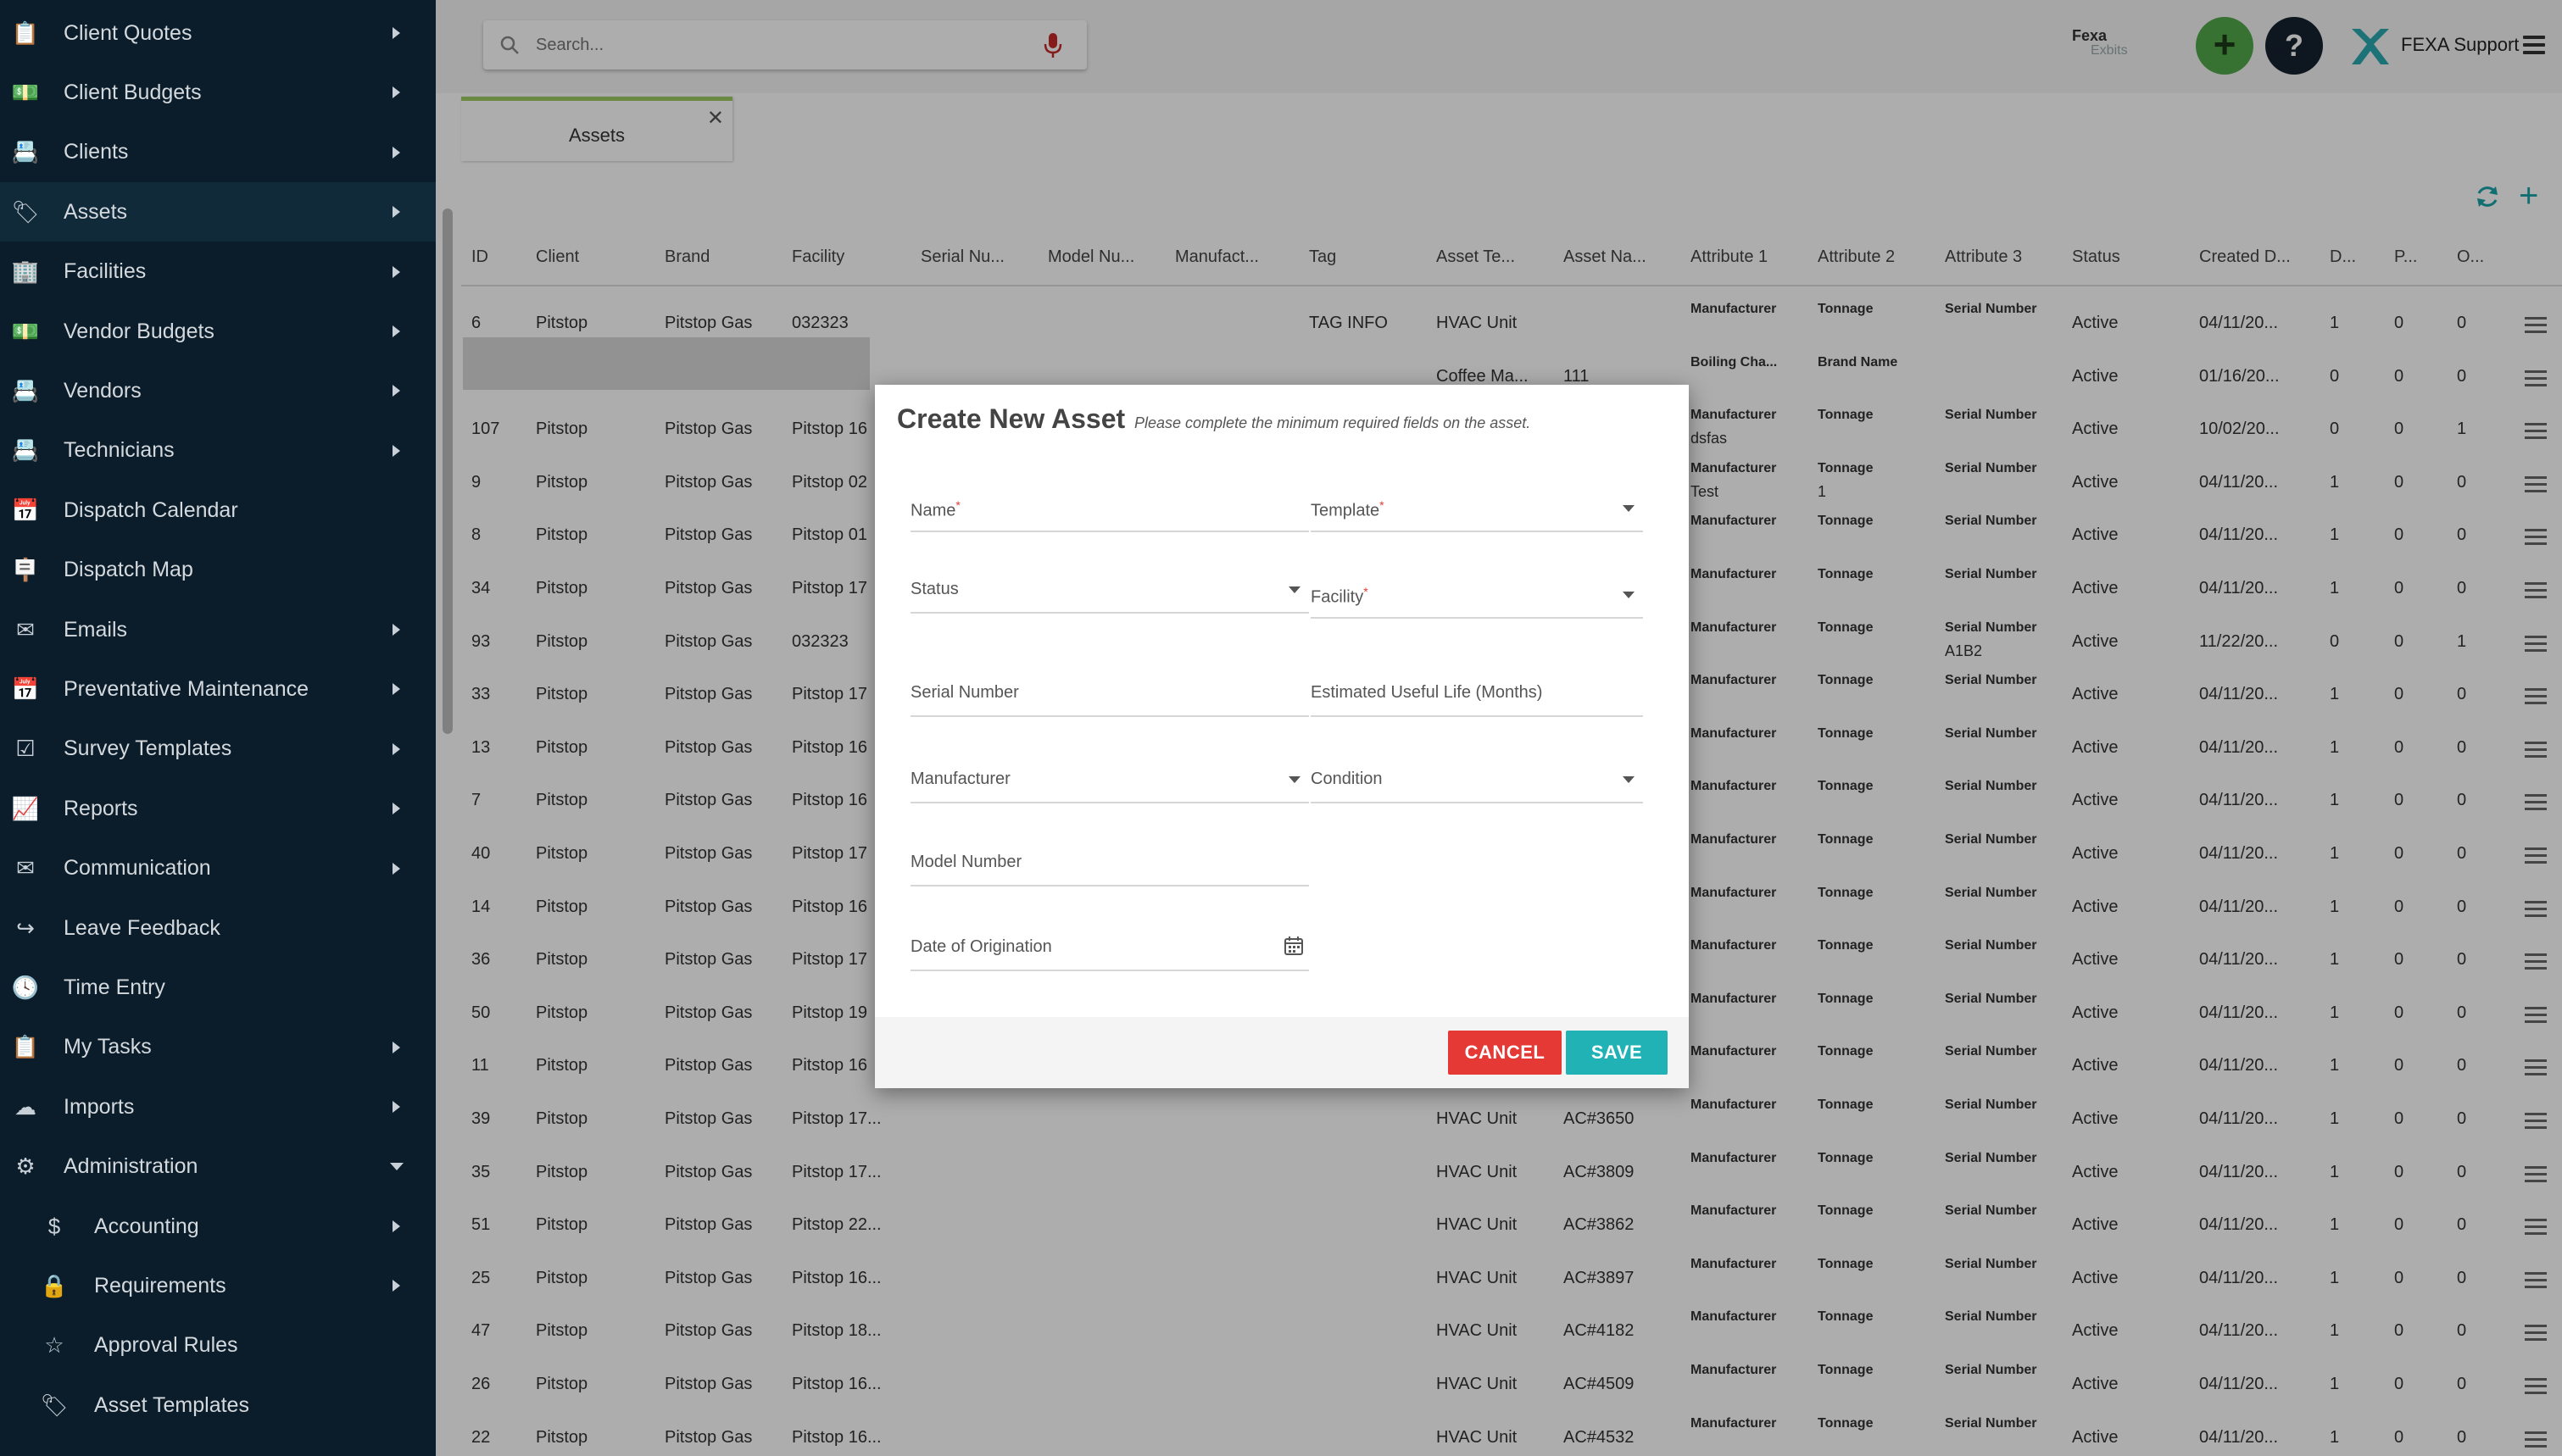  I want to click on sidebar-item-label: Accounting, so click(146, 1226).